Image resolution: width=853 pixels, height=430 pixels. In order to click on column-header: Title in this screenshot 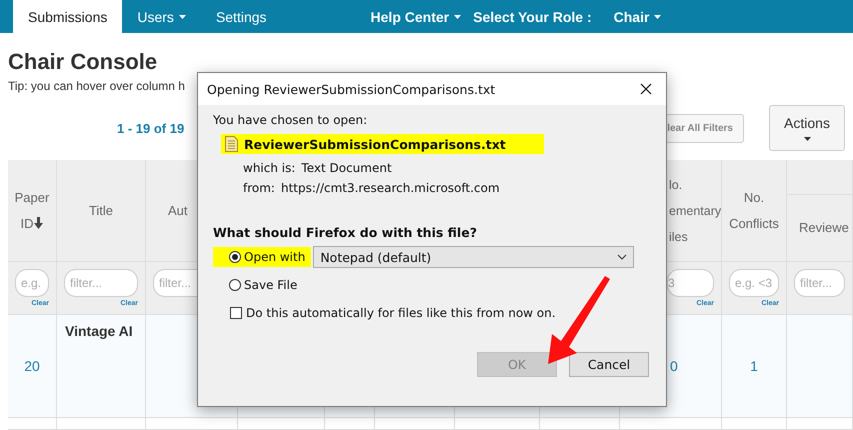, I will do `click(101, 211)`.